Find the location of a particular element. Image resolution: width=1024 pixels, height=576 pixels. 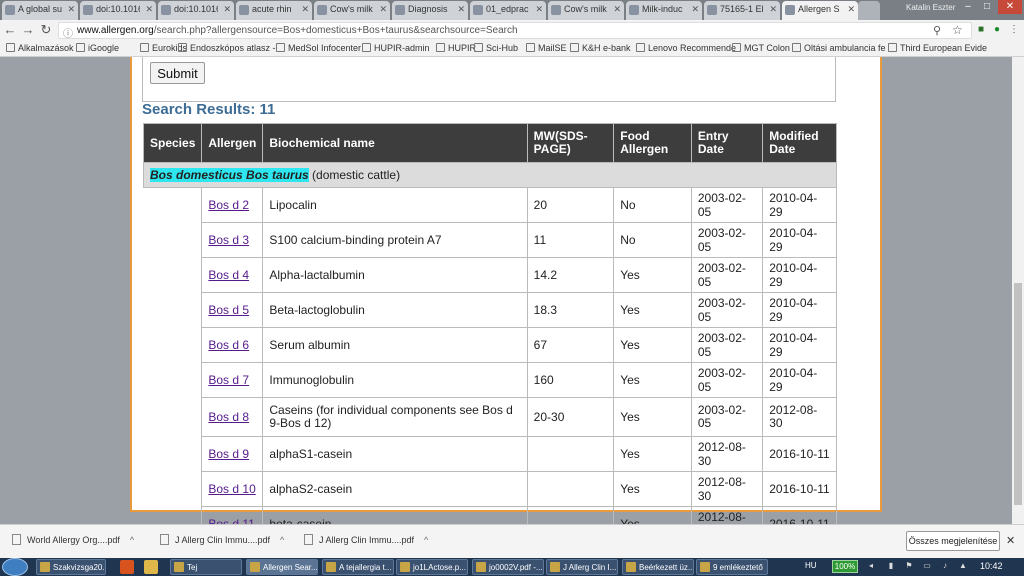

allergen-link: Bos d 4 is located at coordinates (228, 275).